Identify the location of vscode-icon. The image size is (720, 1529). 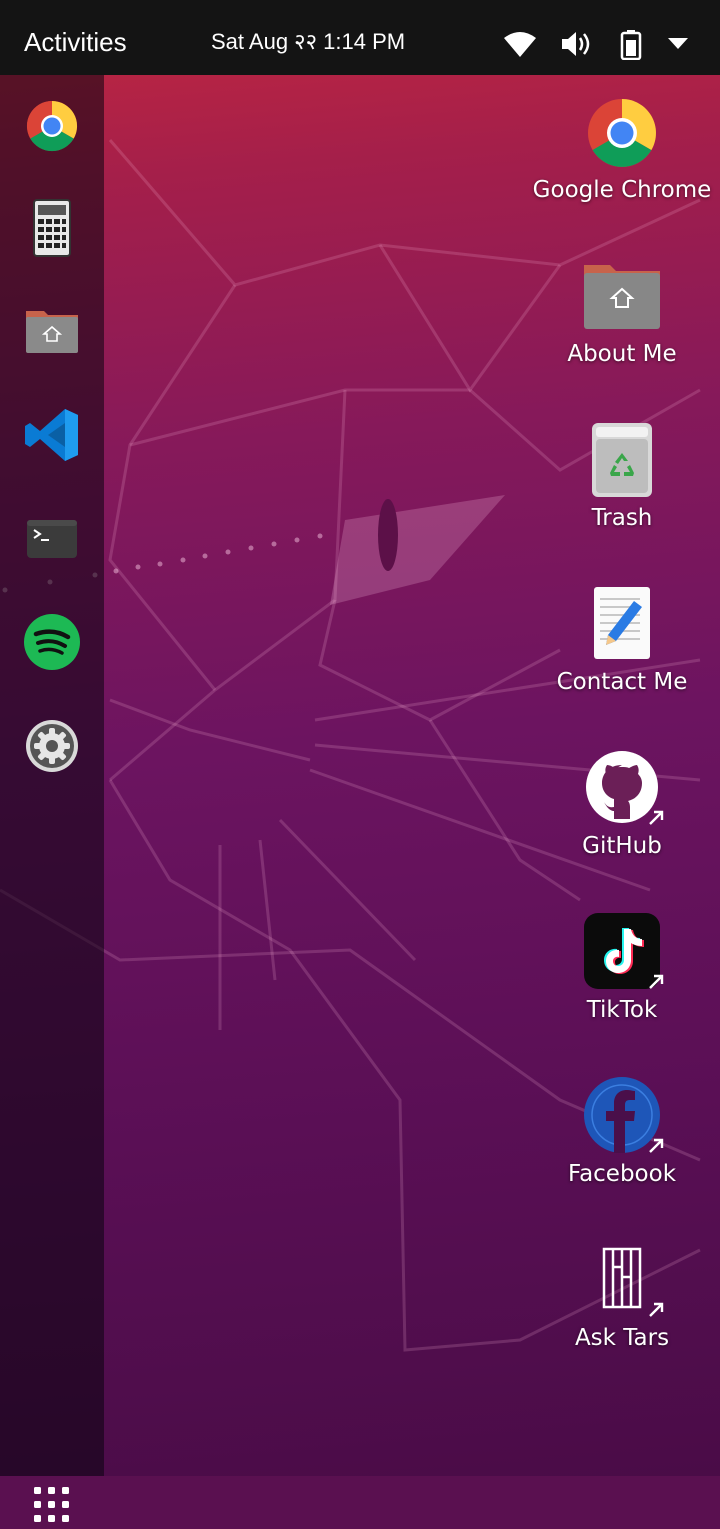
(51, 435).